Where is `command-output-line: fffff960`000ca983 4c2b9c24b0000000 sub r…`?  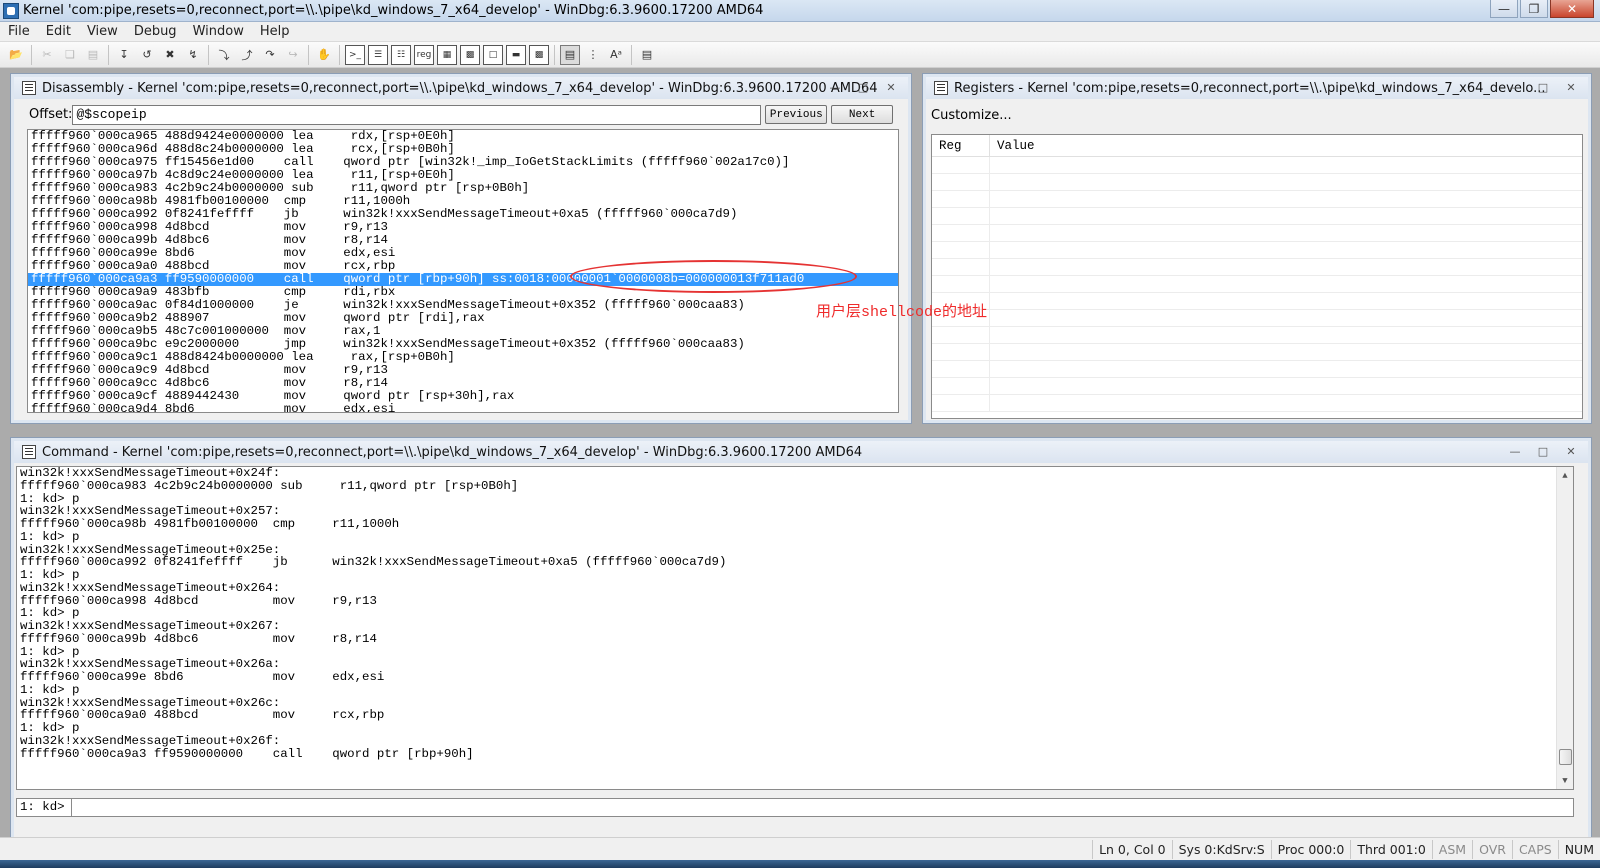
command-output-line: fffff960`000ca983 4c2b9c24b0000000 sub r… is located at coordinates (269, 485).